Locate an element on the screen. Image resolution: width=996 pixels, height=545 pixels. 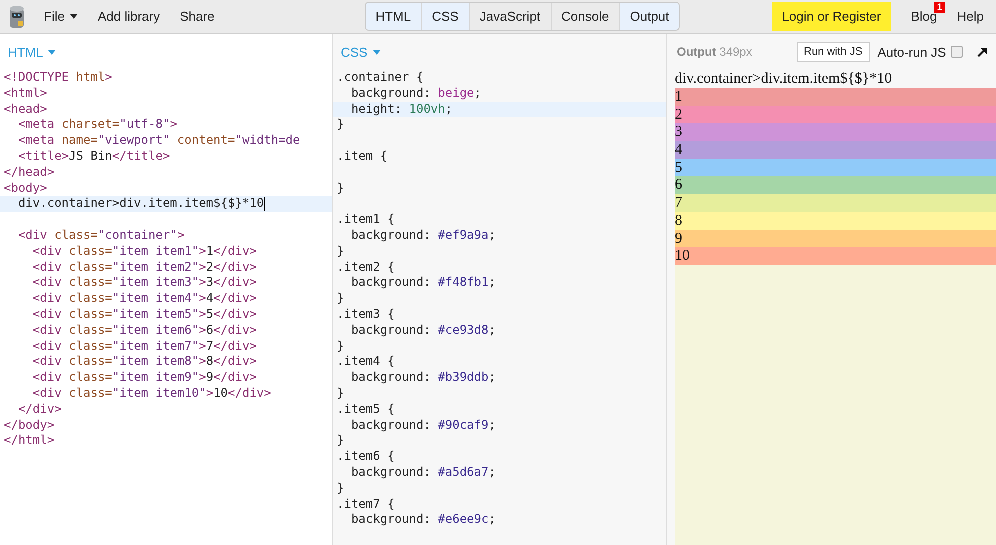
preview-item: 5 is located at coordinates (835, 167).